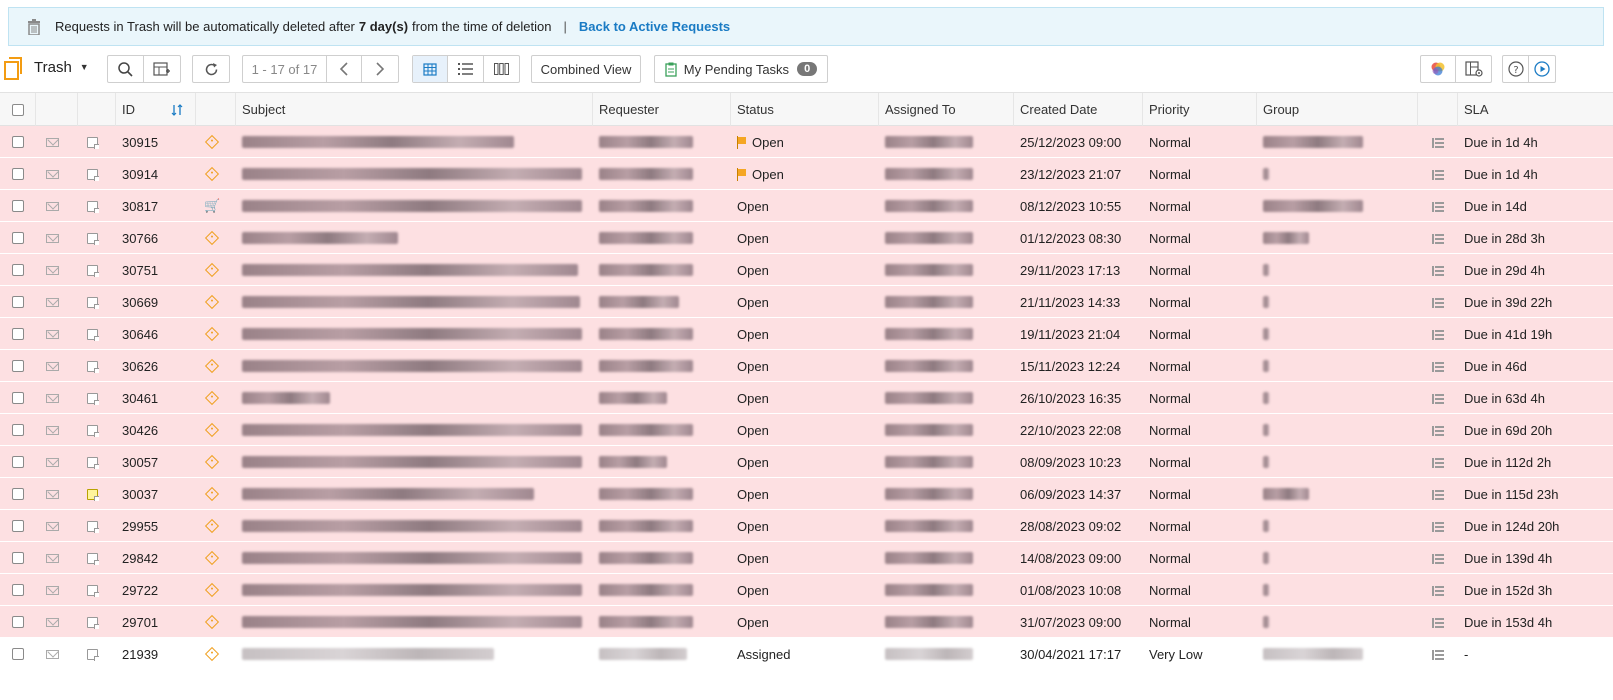 This screenshot has width=1613, height=700. I want to click on request-id: 30914, so click(140, 174).